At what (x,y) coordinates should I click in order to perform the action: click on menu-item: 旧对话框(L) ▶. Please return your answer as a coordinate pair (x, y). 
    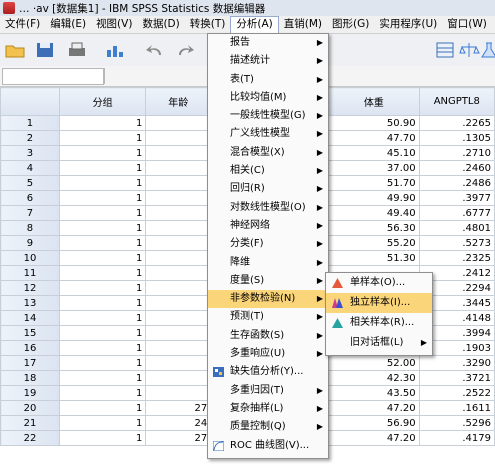
    Looking at the image, I should click on (379, 343).